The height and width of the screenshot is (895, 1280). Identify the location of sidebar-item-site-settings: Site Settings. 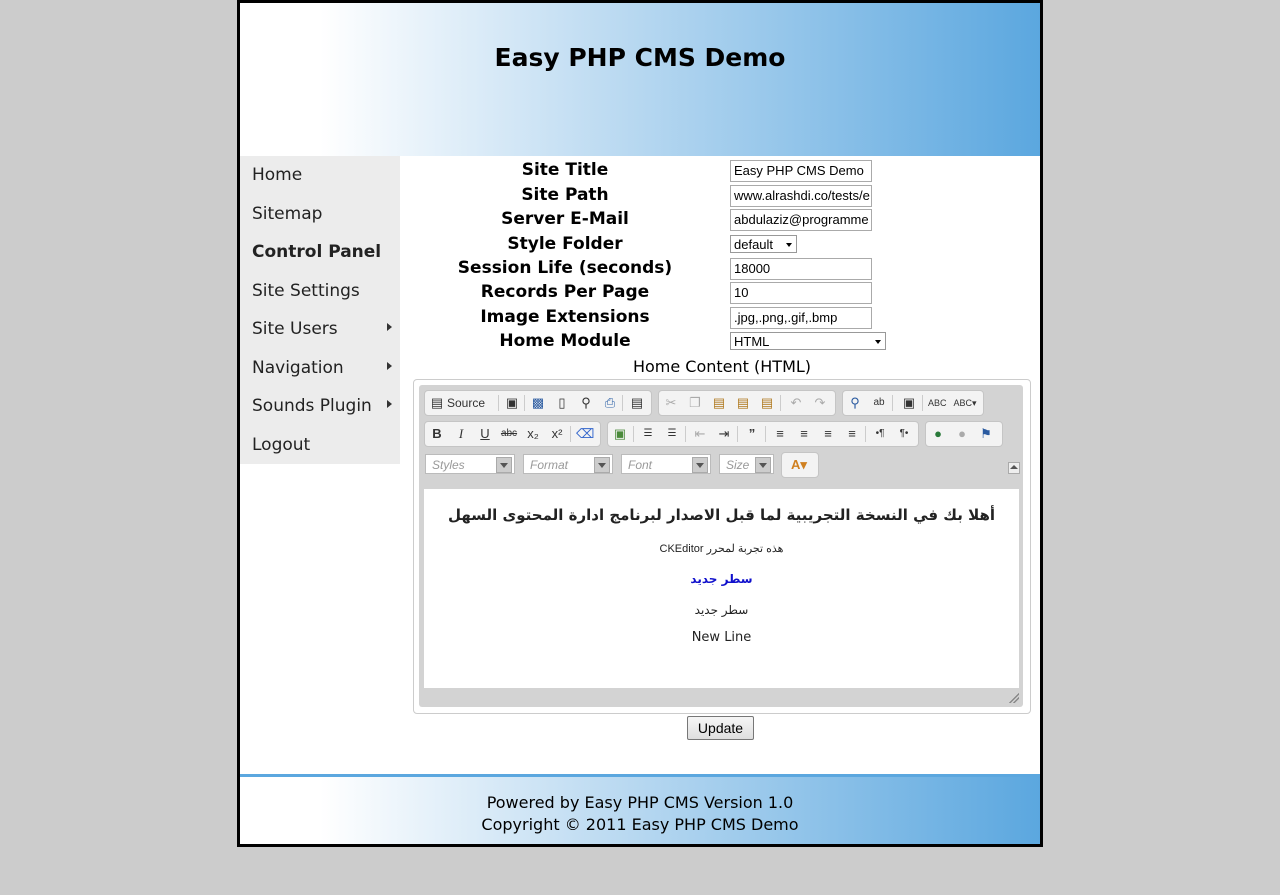
(320, 291).